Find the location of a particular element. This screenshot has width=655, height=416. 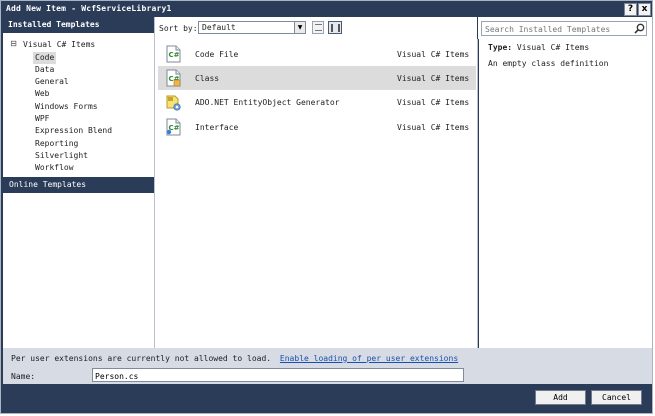

search-input is located at coordinates (564, 28).